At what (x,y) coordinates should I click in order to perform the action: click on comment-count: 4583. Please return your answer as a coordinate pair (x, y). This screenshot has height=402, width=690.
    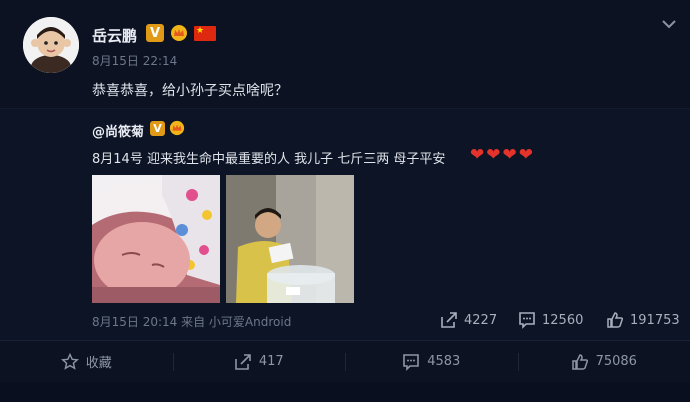
    Looking at the image, I should click on (444, 361).